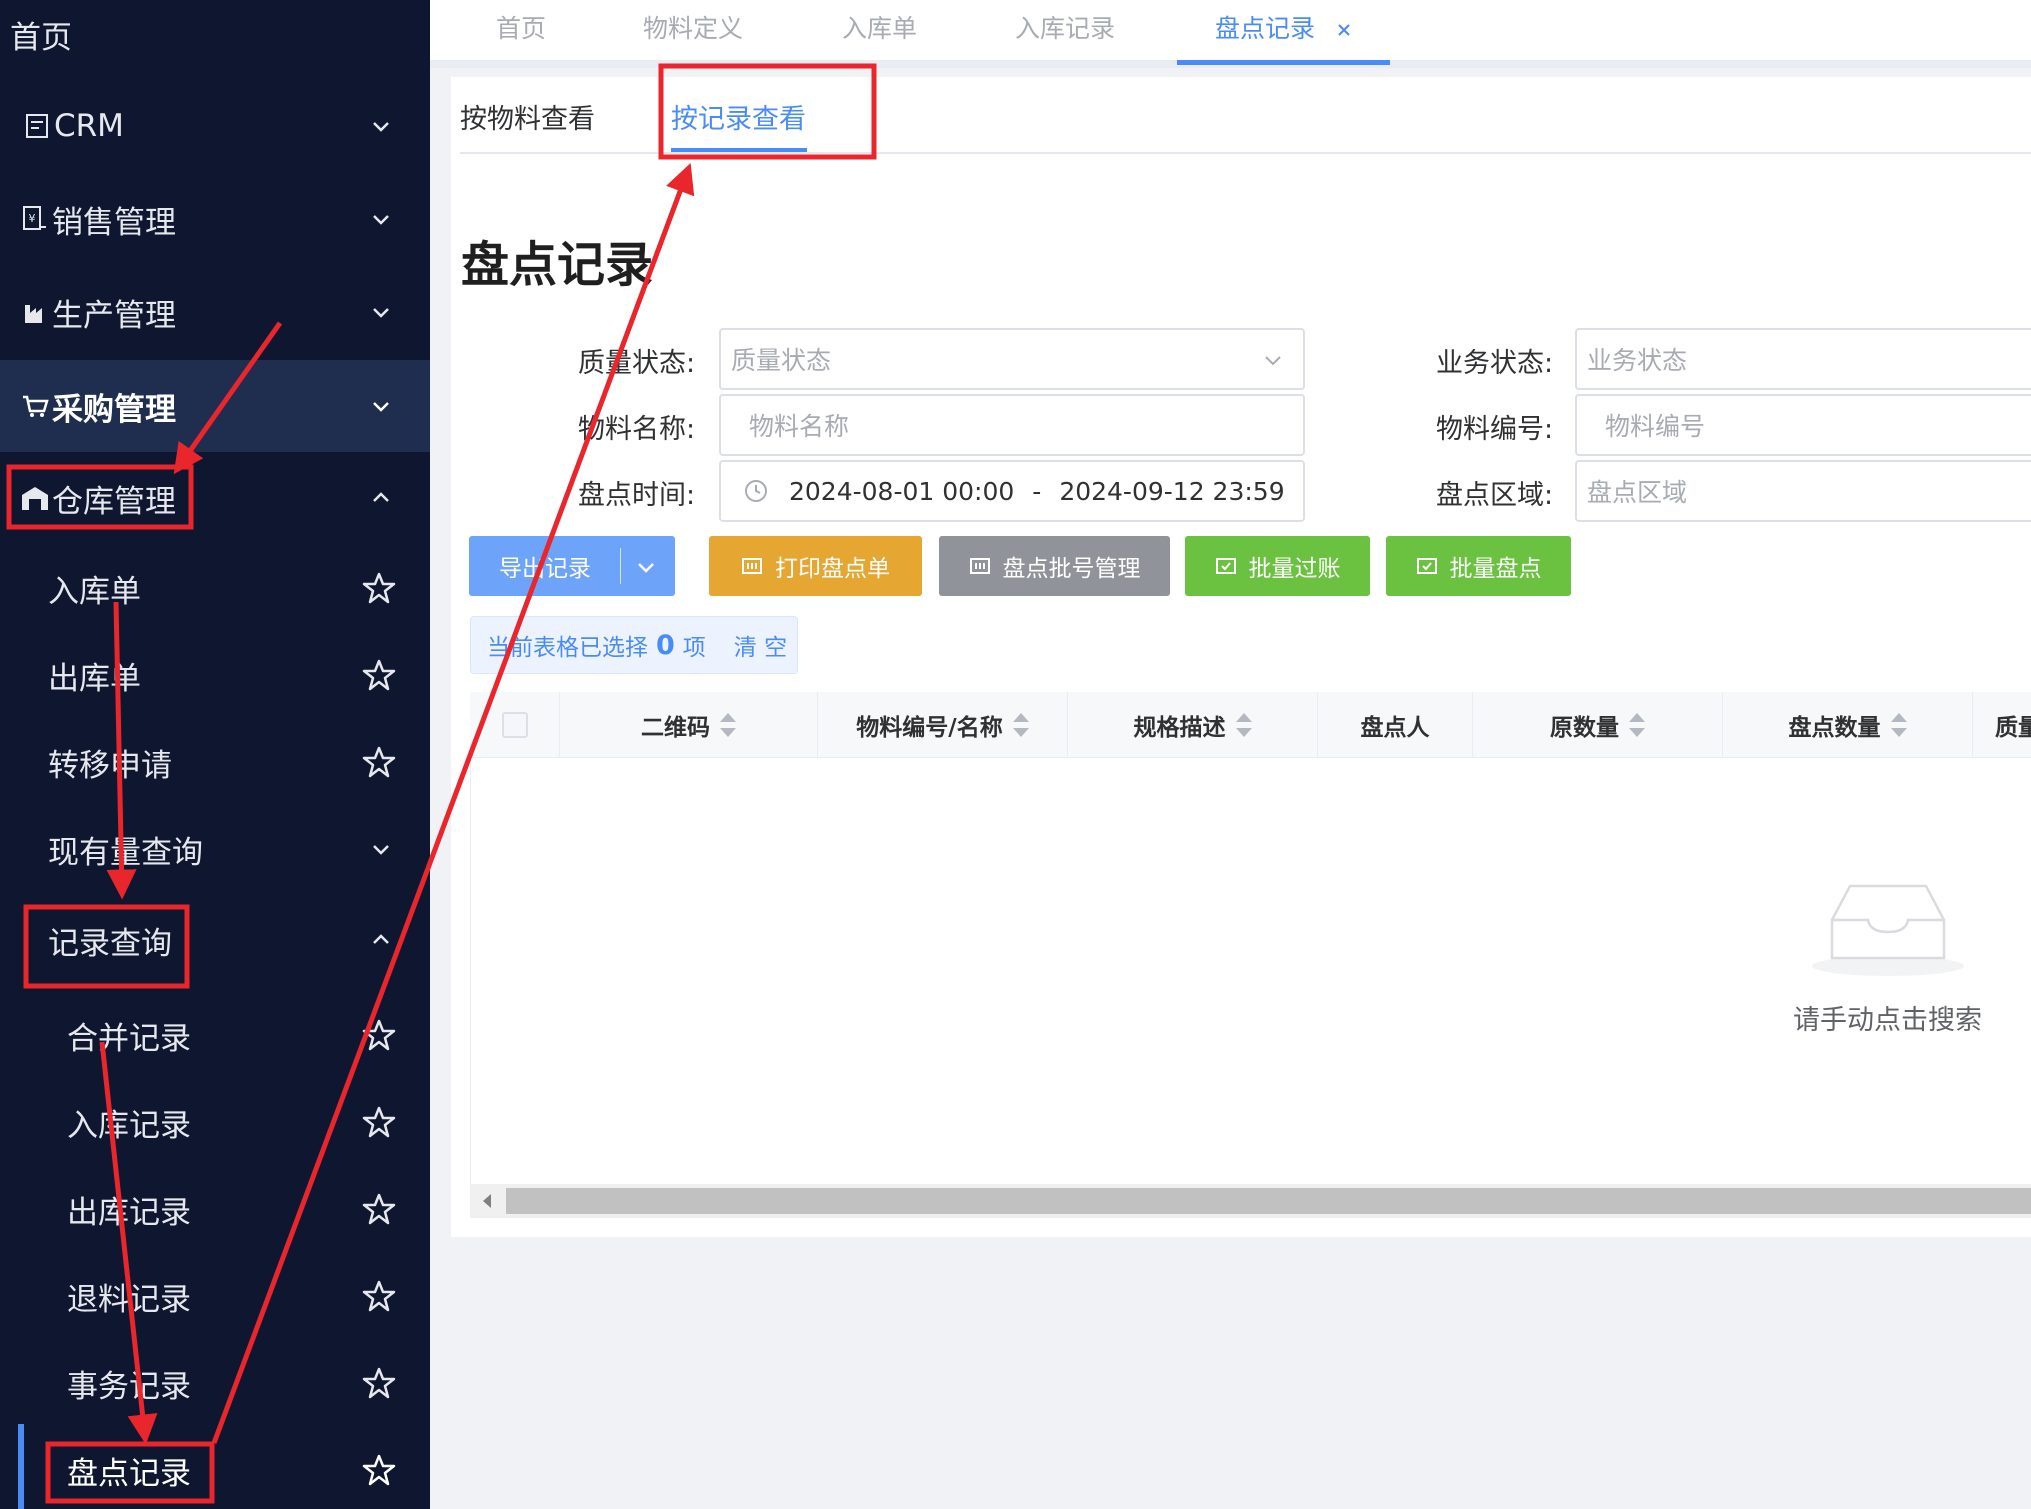  Describe the element at coordinates (488, 1201) in the screenshot. I see `scroll-left-icon` at that location.